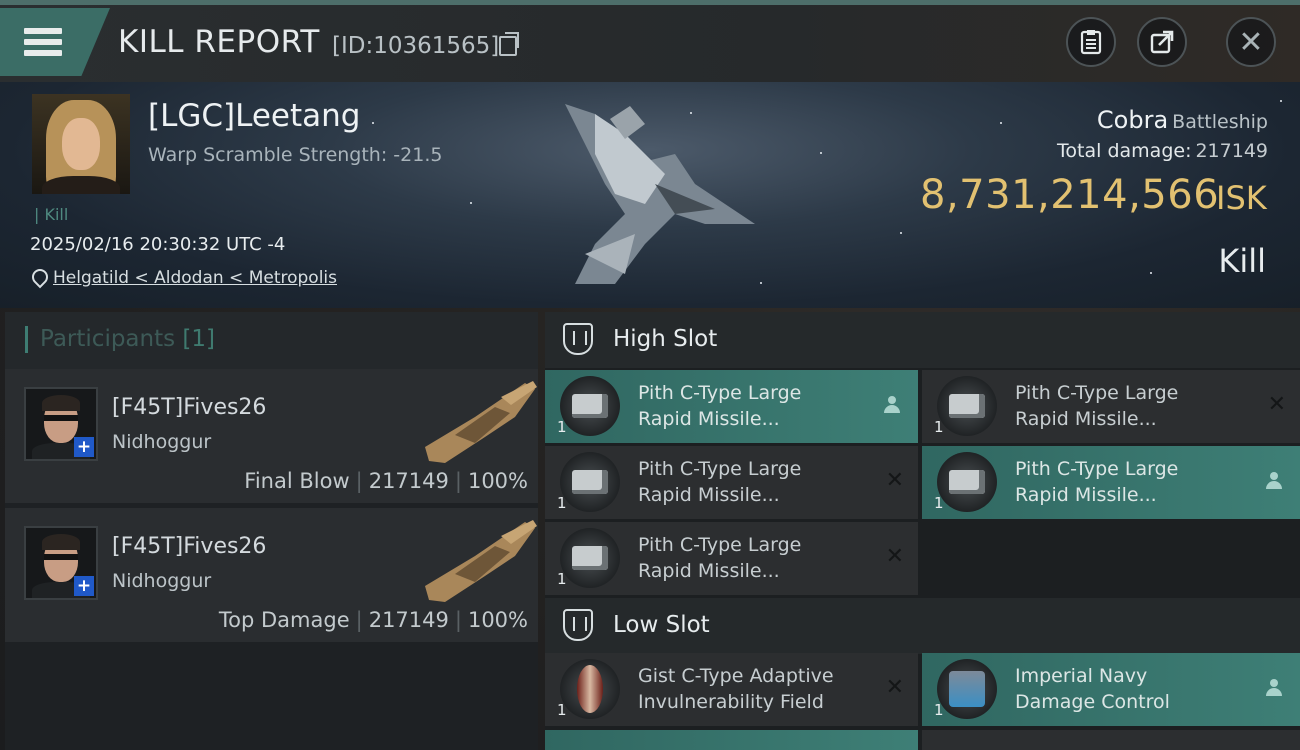  I want to click on clipboard-button, so click(1091, 42).